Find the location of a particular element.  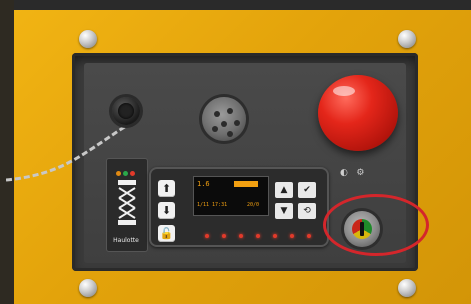

back-button: ⟲ is located at coordinates (307, 211).